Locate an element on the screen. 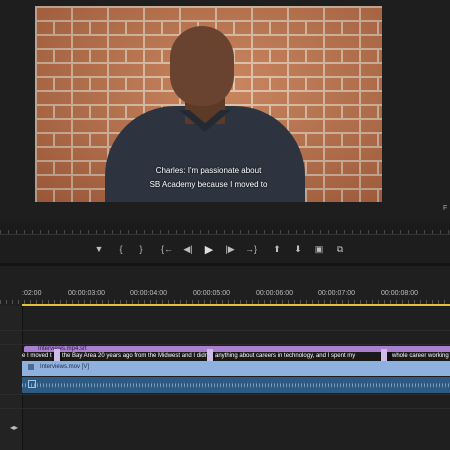 The height and width of the screenshot is (450, 450). person-head is located at coordinates (202, 66).